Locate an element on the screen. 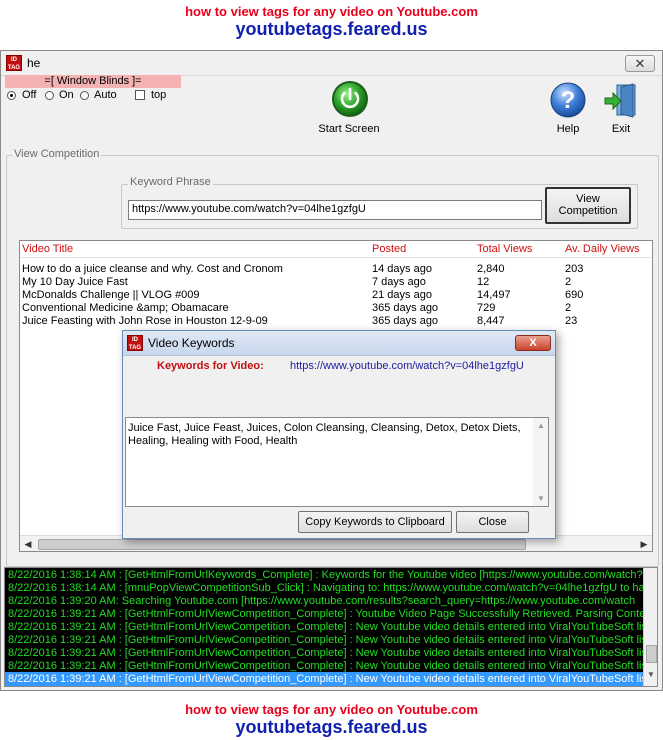 The height and width of the screenshot is (740, 663). cell-avg-daily-views: 23 is located at coordinates (571, 321).